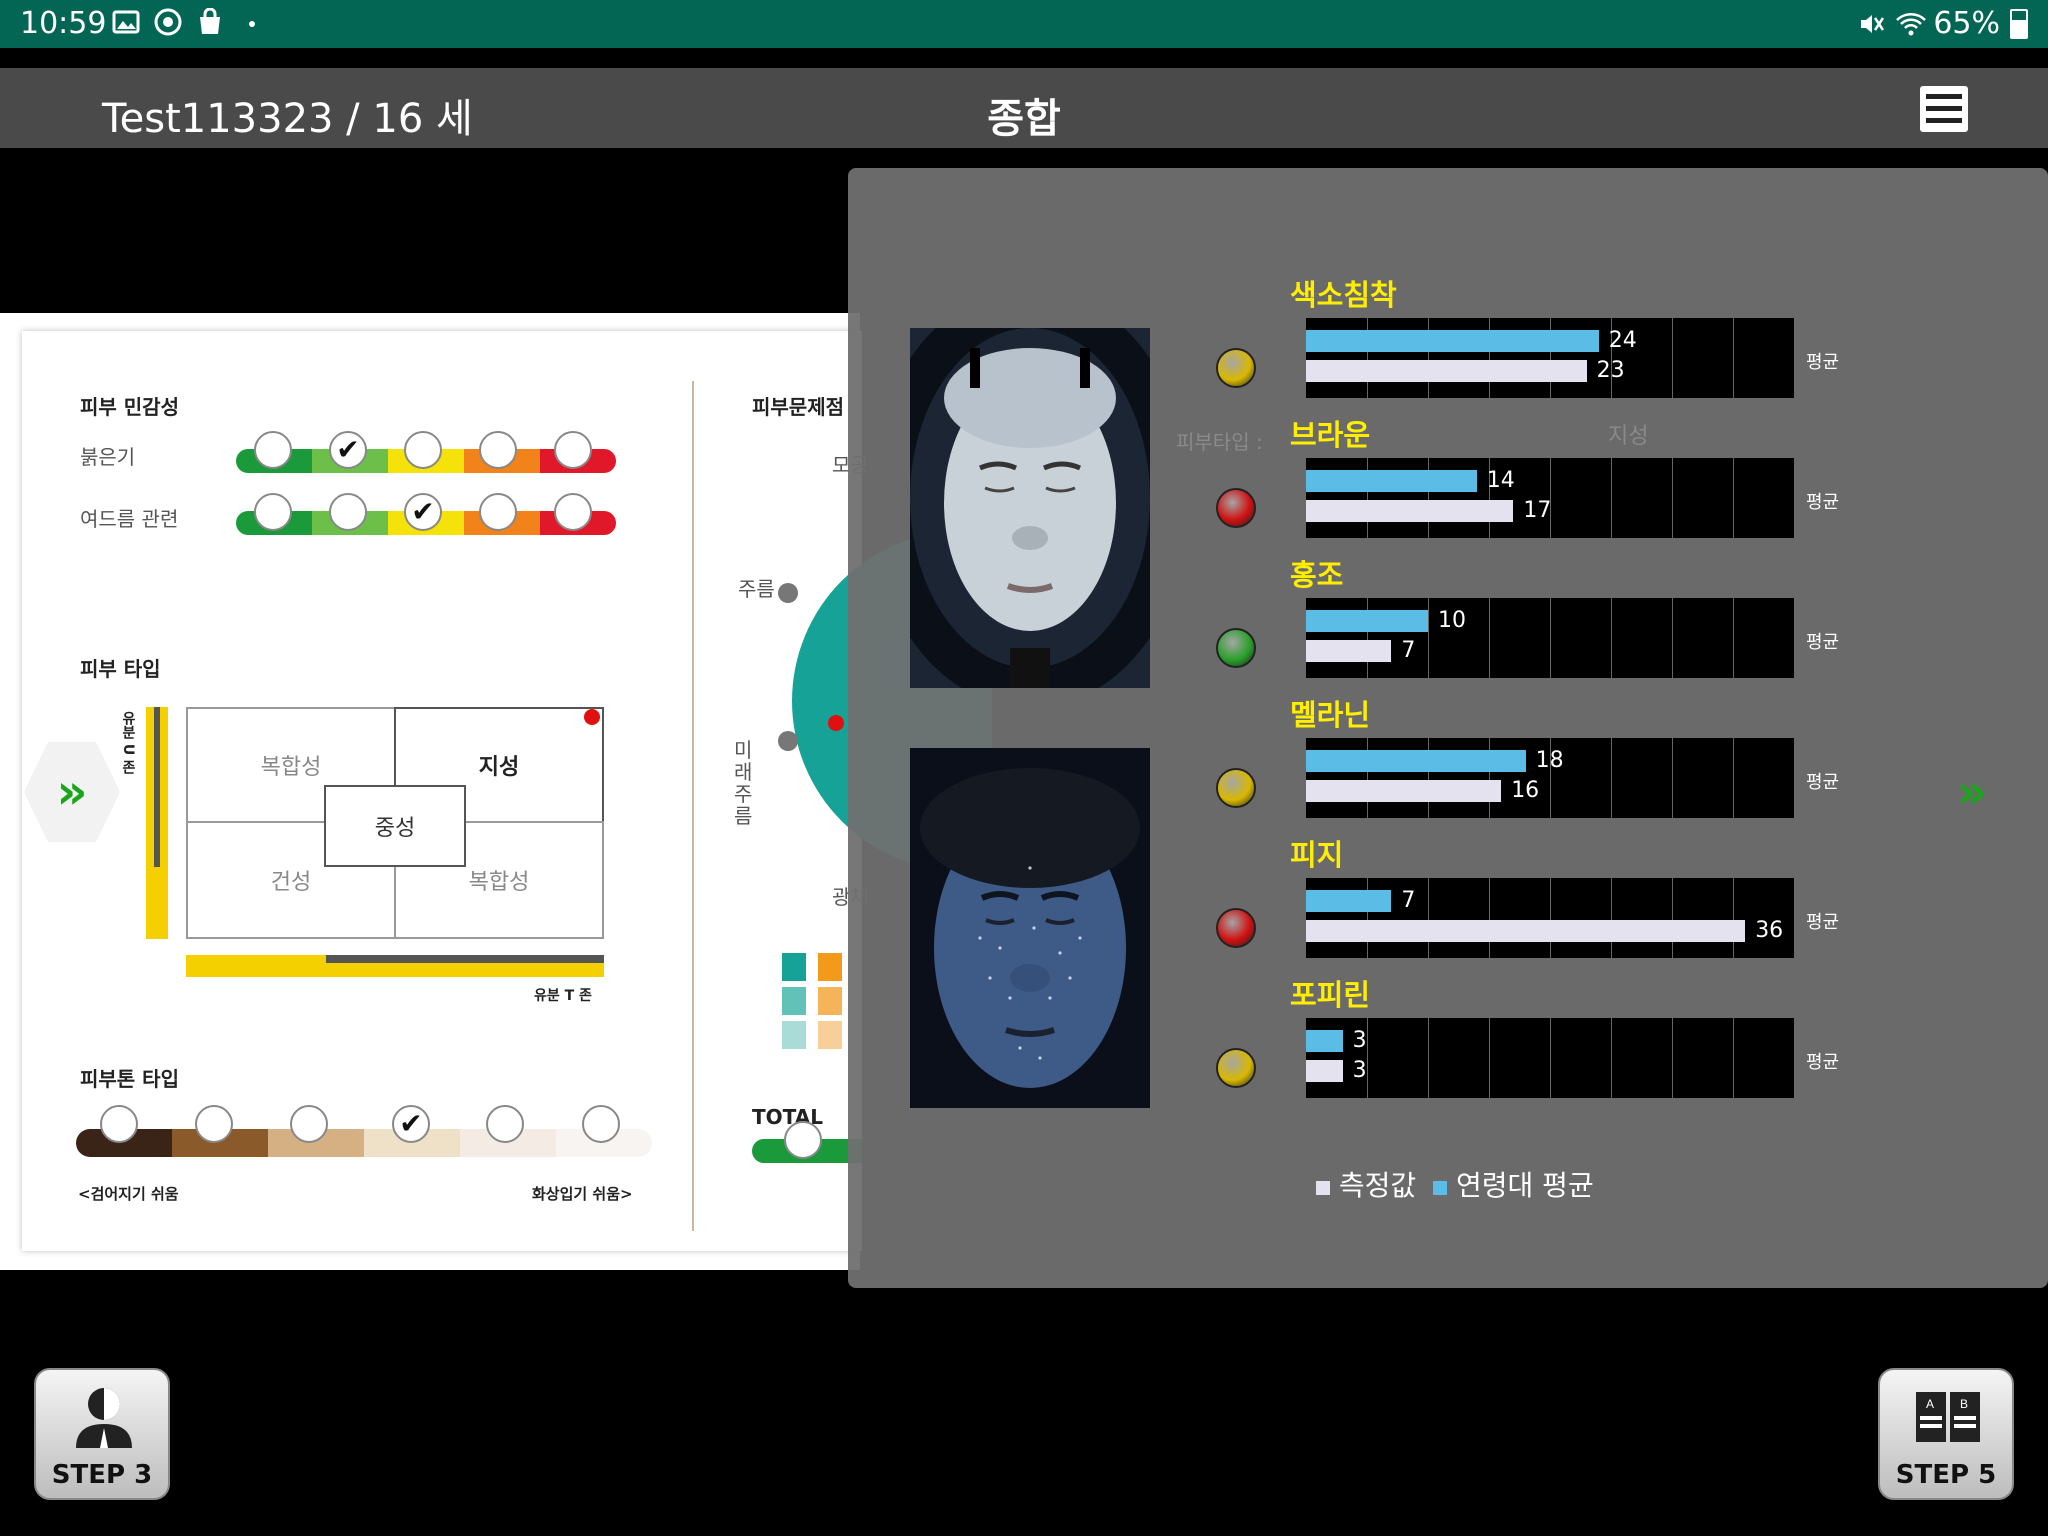 The image size is (2048, 1536). What do you see at coordinates (102, 1475) in the screenshot?
I see `step-3-label: STEP 3` at bounding box center [102, 1475].